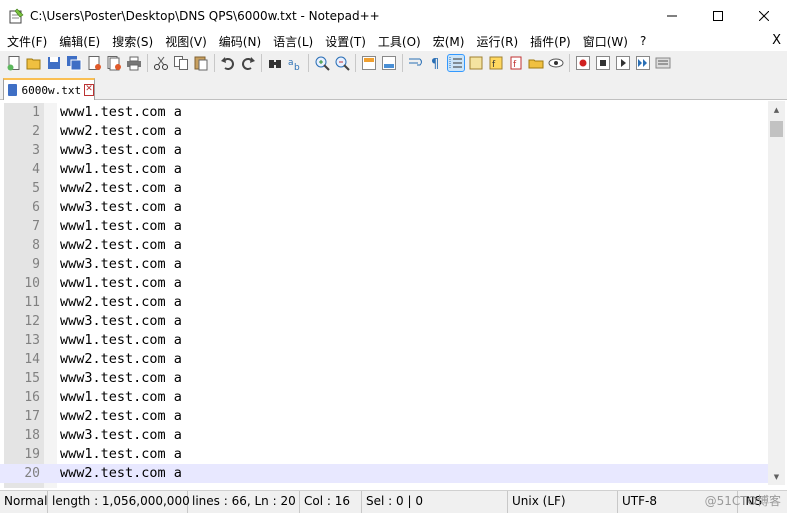 This screenshot has width=787, height=513. What do you see at coordinates (244, 502) in the screenshot?
I see `status-lines: lines : 66, Ln : 20` at bounding box center [244, 502].